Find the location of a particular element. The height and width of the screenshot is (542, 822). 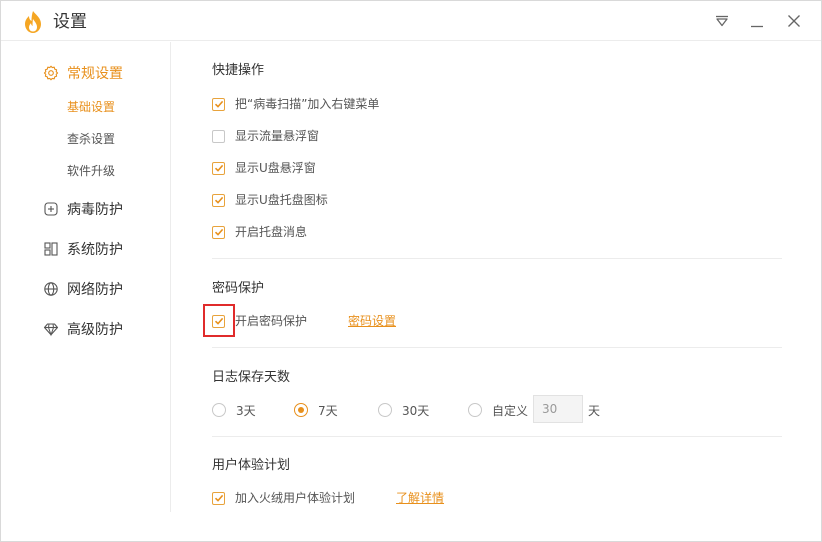

option-label: 开启密码保护 is located at coordinates (271, 321).